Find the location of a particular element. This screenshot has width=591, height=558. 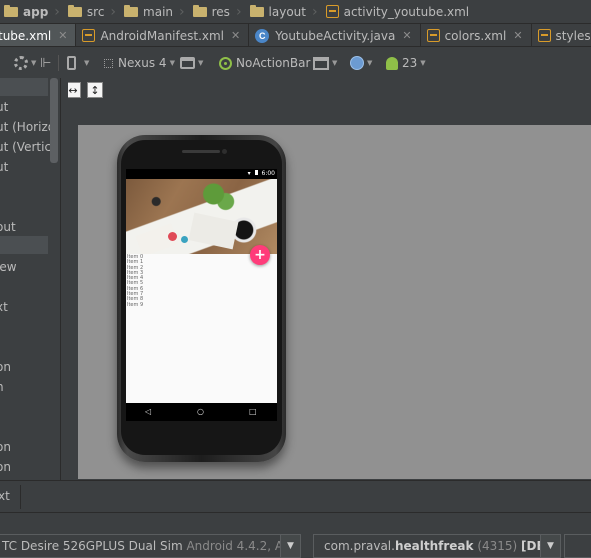

list-item: Item 9 is located at coordinates (135, 305).